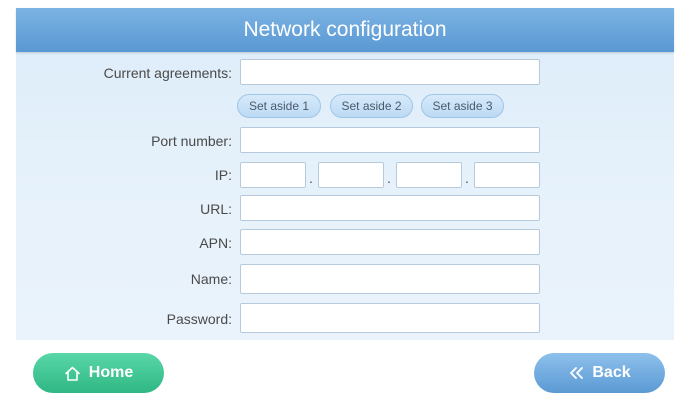 The image size is (676, 393). I want to click on home-button-label: Home, so click(111, 372).